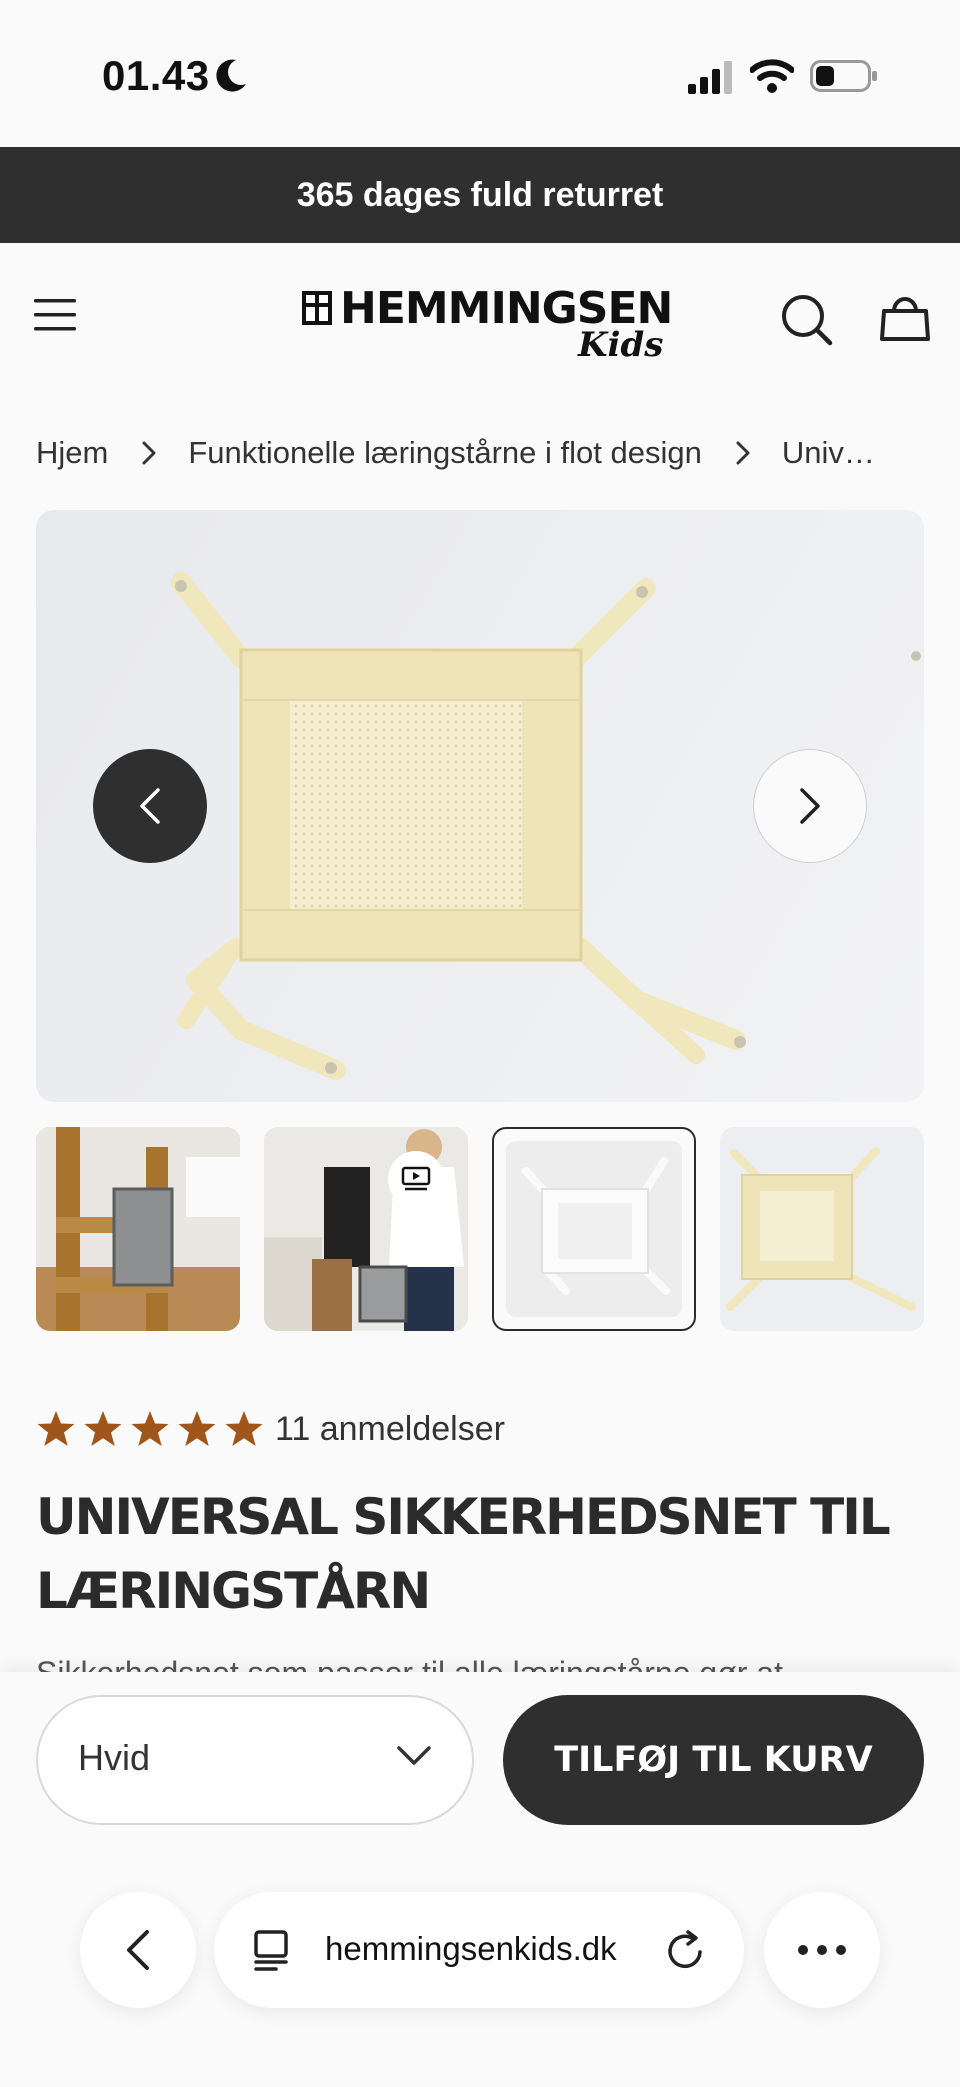 The width and height of the screenshot is (960, 2087). I want to click on browser-more-button, so click(822, 1950).